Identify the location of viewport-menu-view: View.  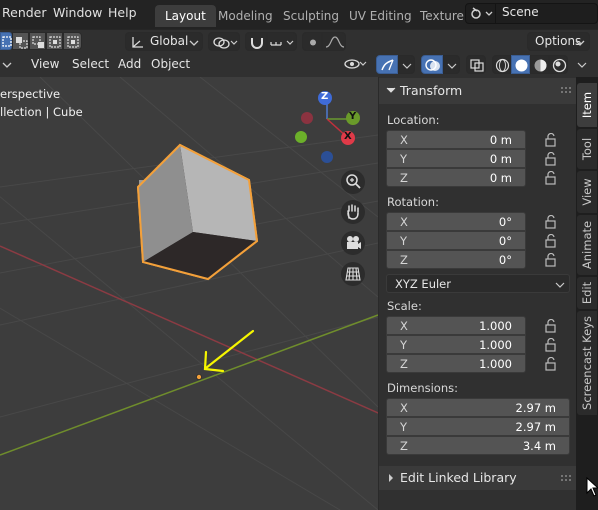
(45, 64).